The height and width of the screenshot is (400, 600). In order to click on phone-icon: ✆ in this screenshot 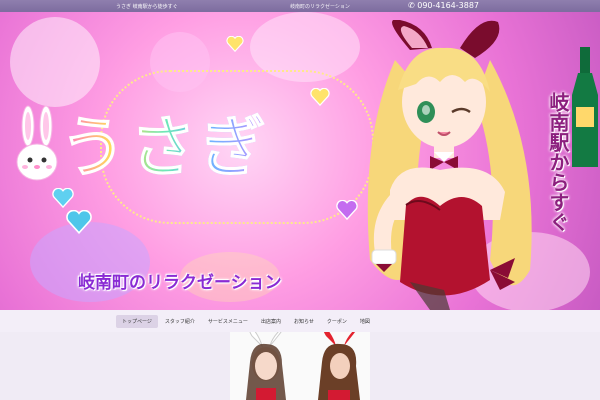, I will do `click(411, 5)`.